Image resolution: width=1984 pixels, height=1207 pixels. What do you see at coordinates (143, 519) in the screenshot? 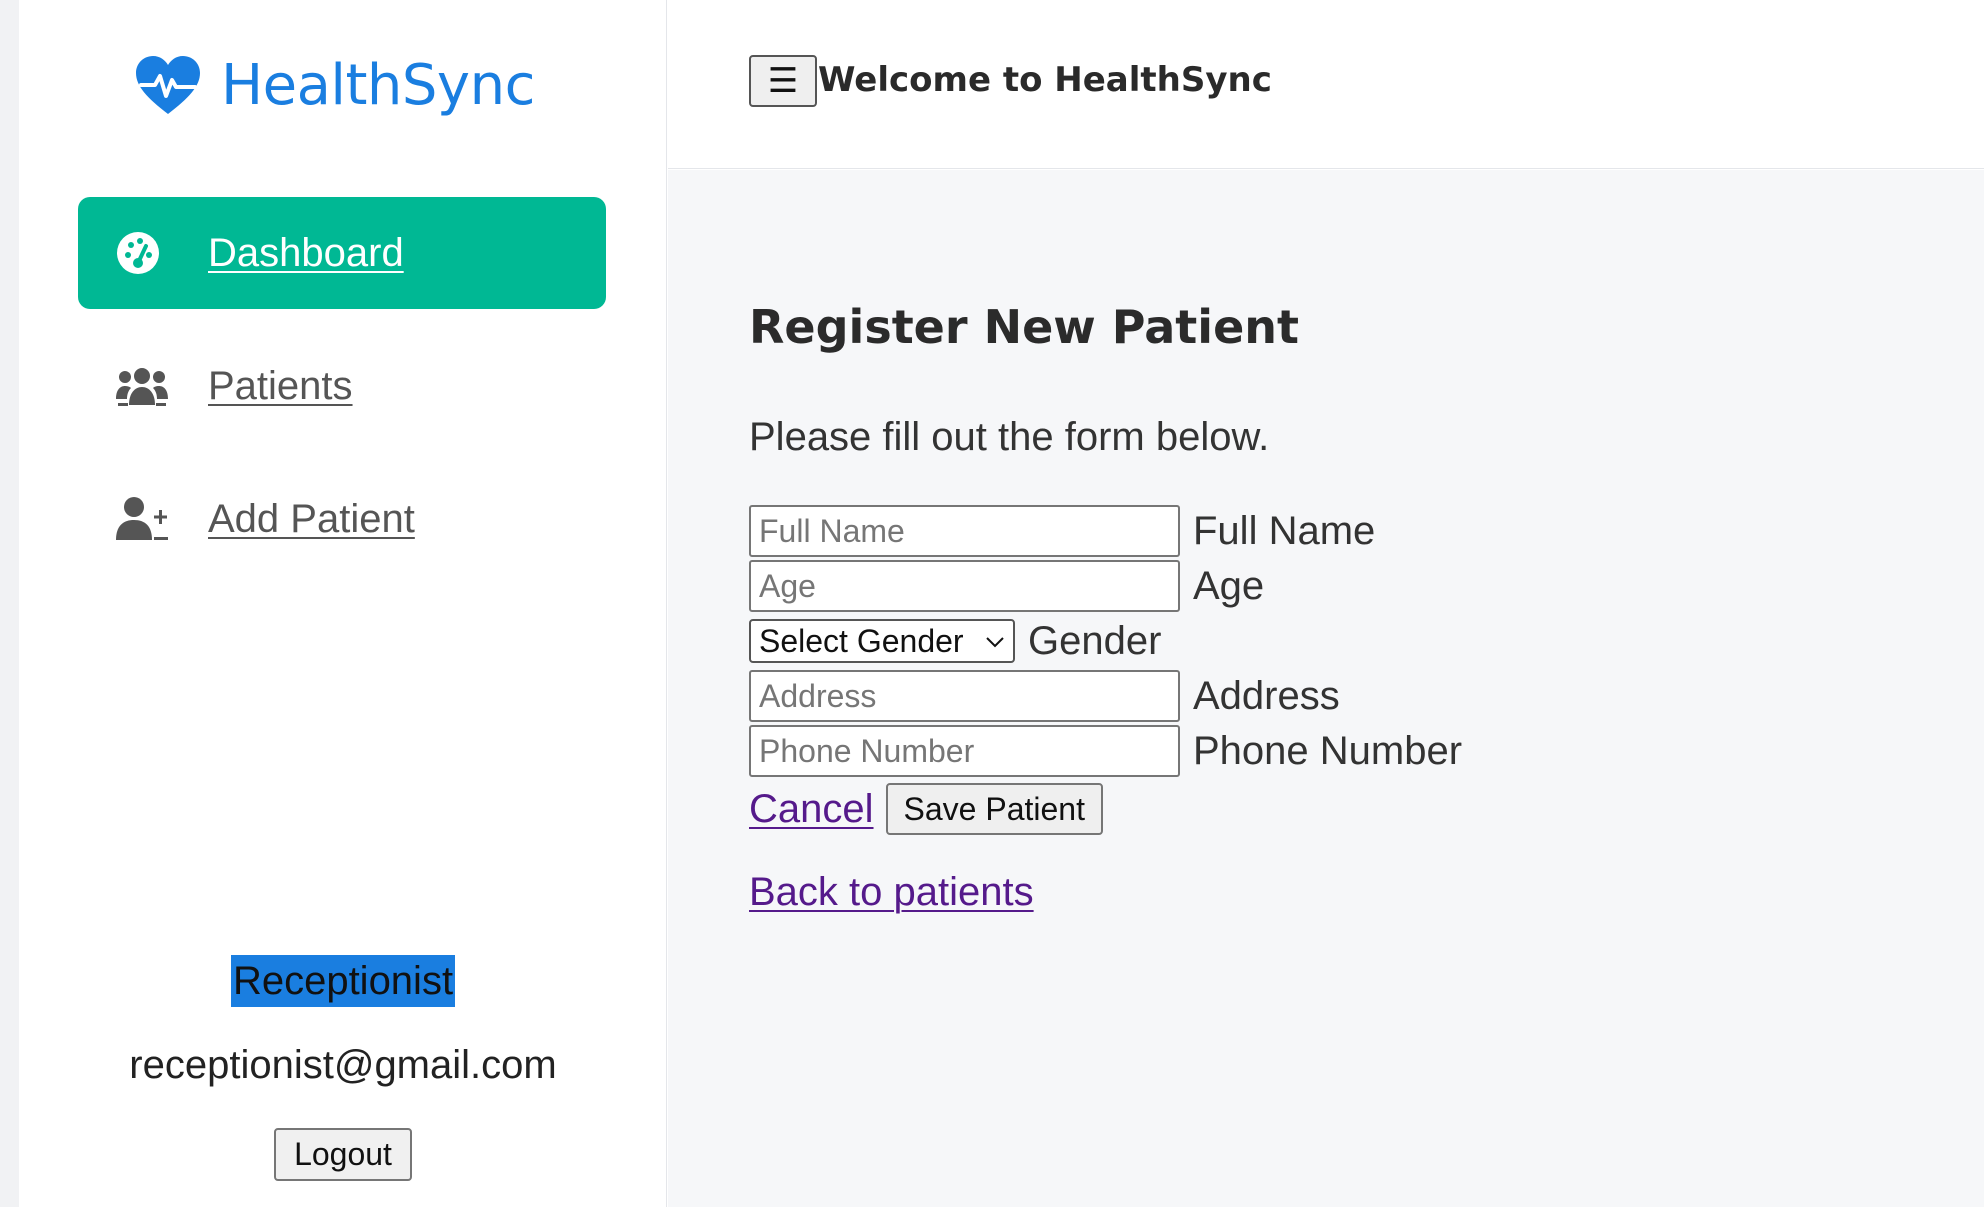
I see `user-plus-icon` at bounding box center [143, 519].